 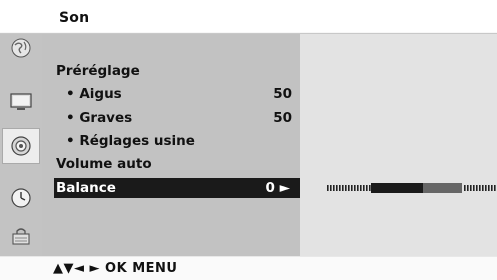 I want to click on globe-icon, so click(x=21, y=48).